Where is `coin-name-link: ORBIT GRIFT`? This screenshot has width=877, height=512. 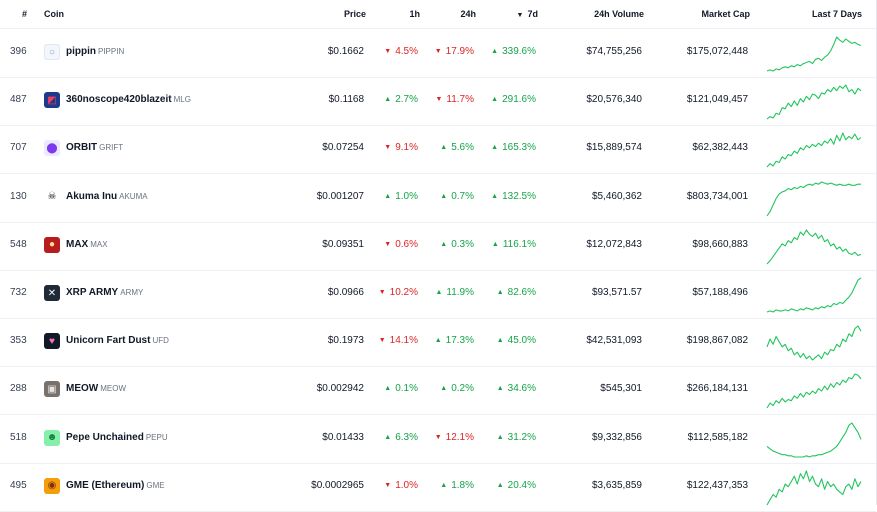 coin-name-link: ORBIT GRIFT is located at coordinates (94, 147).